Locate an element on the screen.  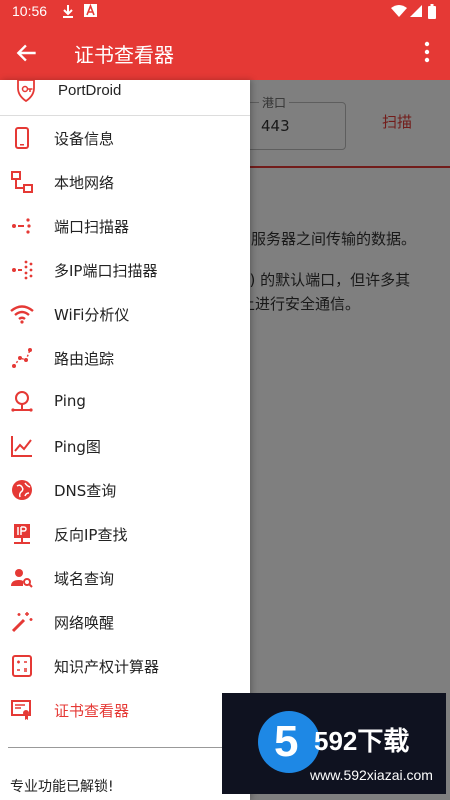
nav-item-label: WiFi分析仪 is located at coordinates (92, 315).